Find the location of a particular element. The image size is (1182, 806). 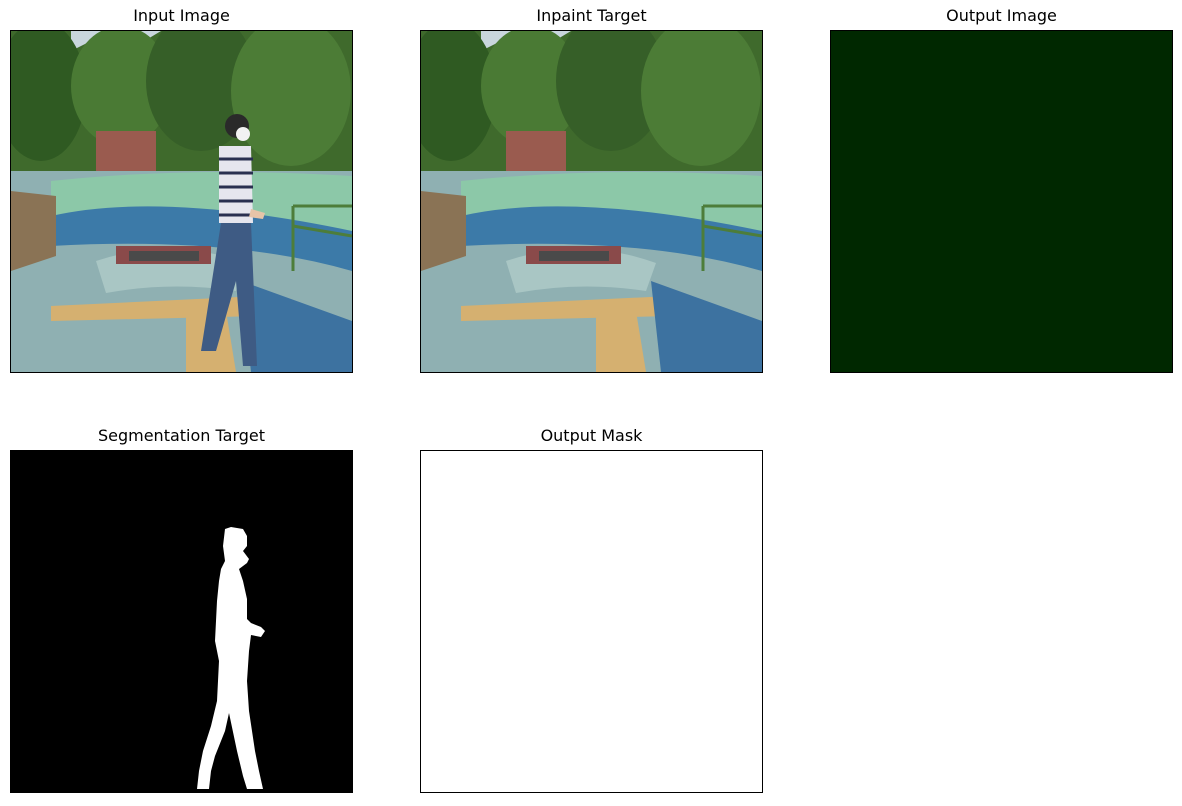

input-image-panel is located at coordinates (181, 201).